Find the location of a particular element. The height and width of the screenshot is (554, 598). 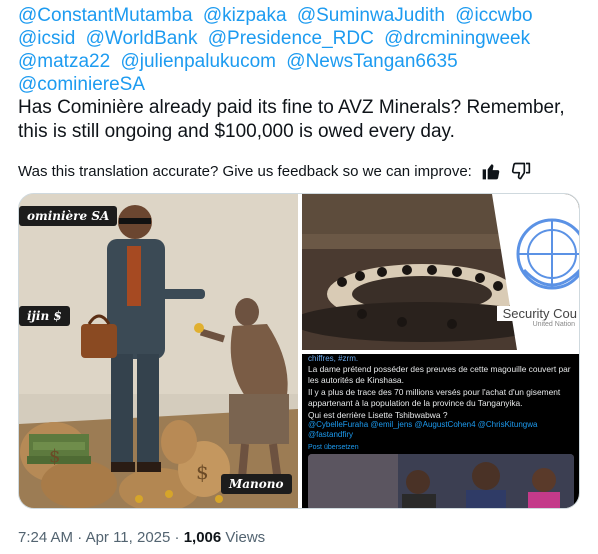

embedded-translate-link: Post übersetzen is located at coordinates (333, 447).